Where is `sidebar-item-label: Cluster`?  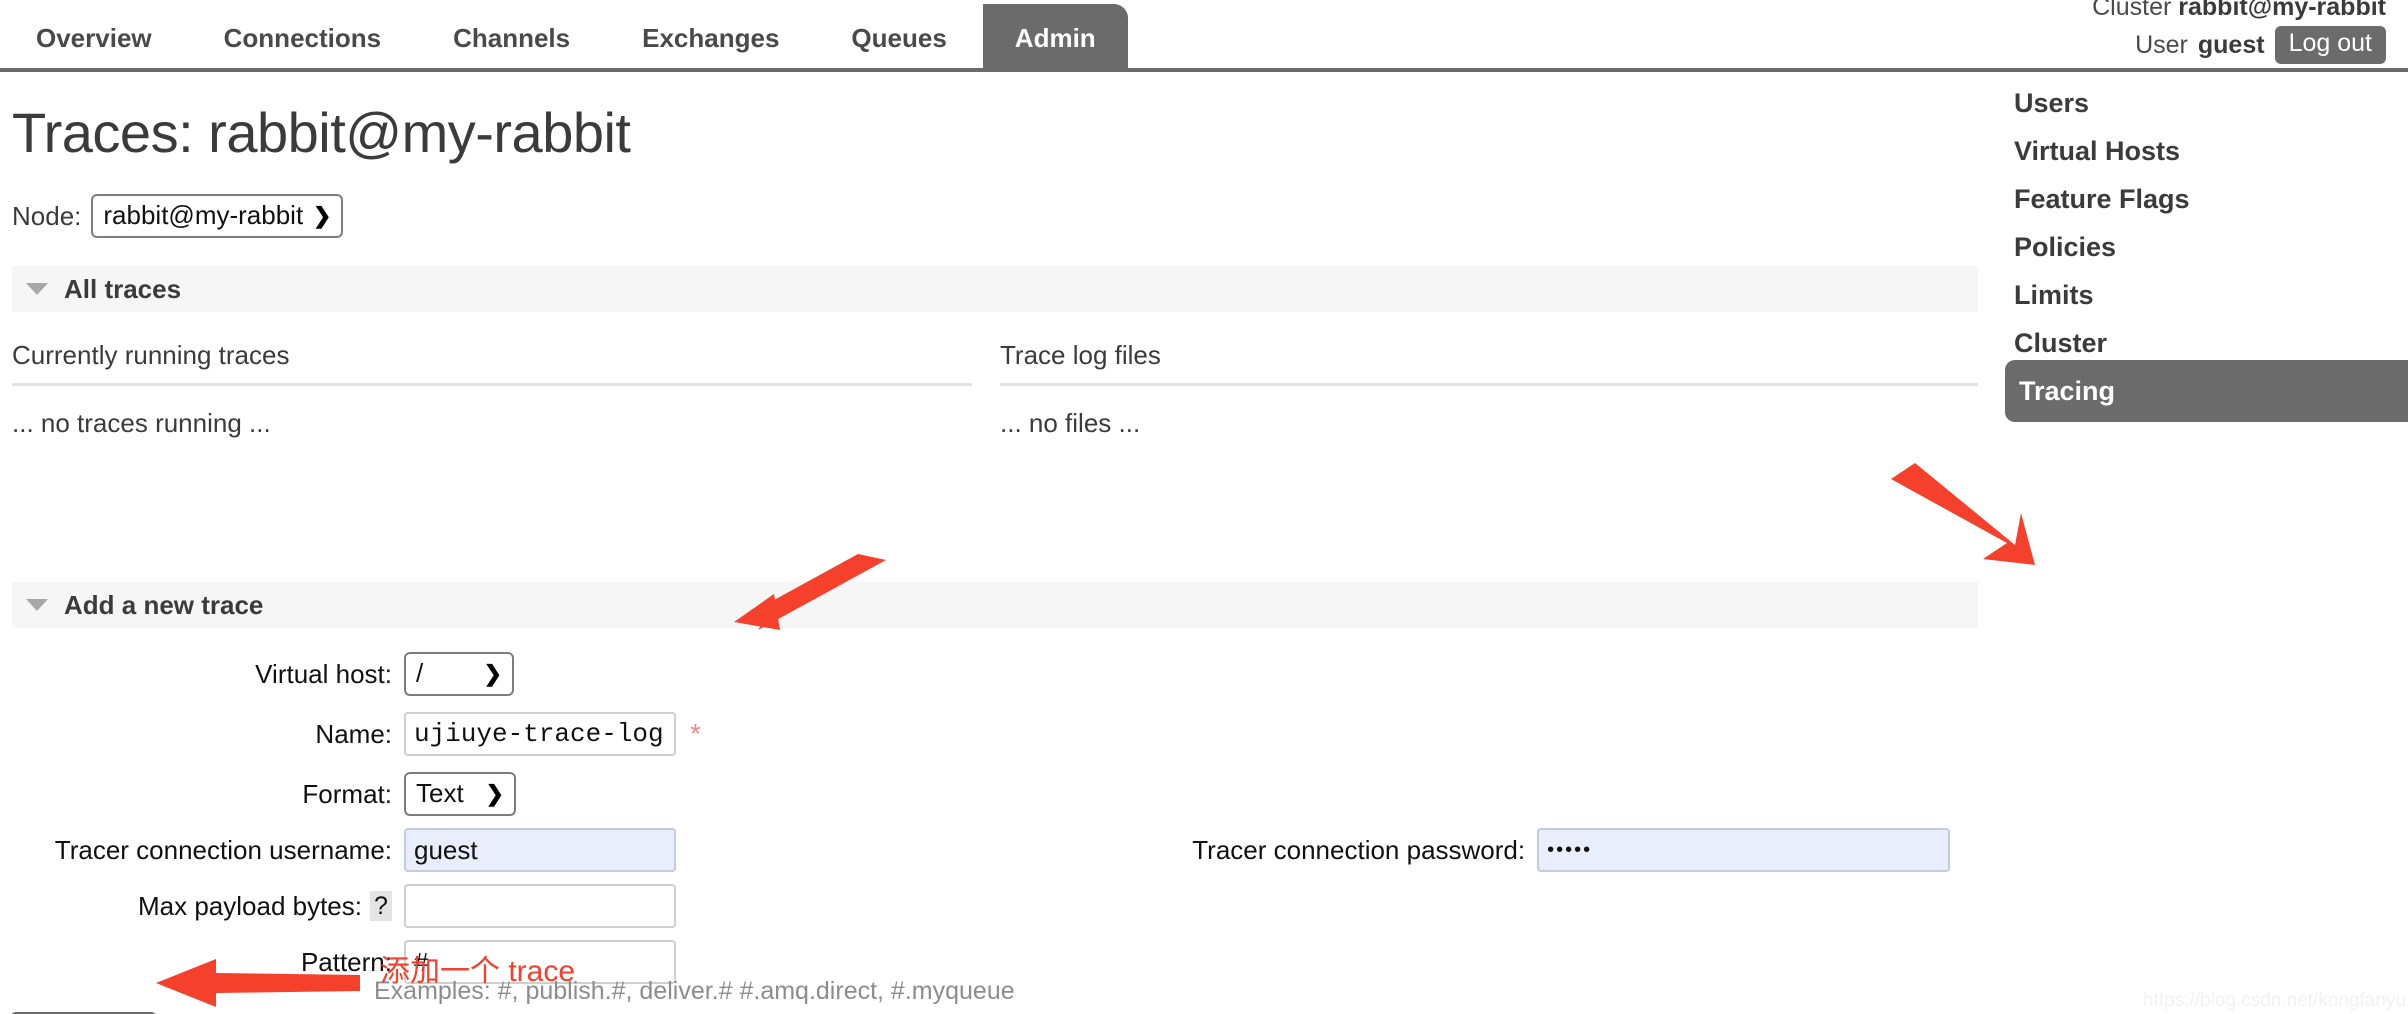 sidebar-item-label: Cluster is located at coordinates (2061, 342).